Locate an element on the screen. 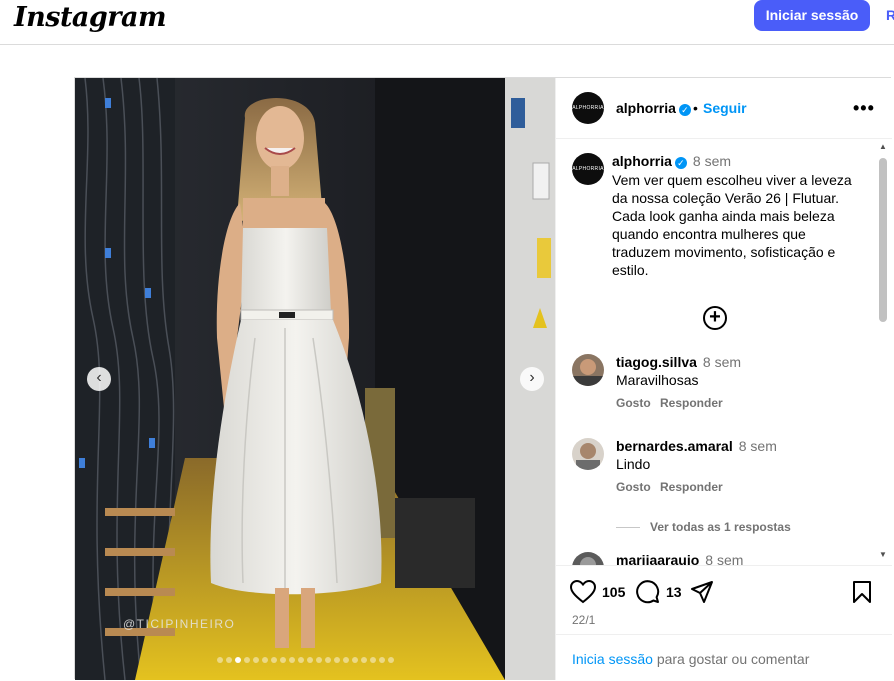 This screenshot has height=681, width=894. view-replies-label: Ver todas as 1 respostas is located at coordinates (720, 527).